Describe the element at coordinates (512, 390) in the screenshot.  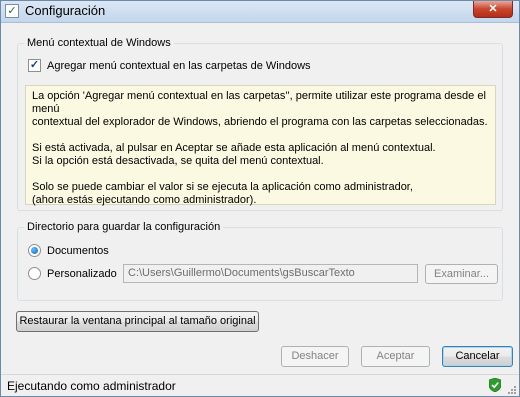
I see `resize-grip-icon` at that location.